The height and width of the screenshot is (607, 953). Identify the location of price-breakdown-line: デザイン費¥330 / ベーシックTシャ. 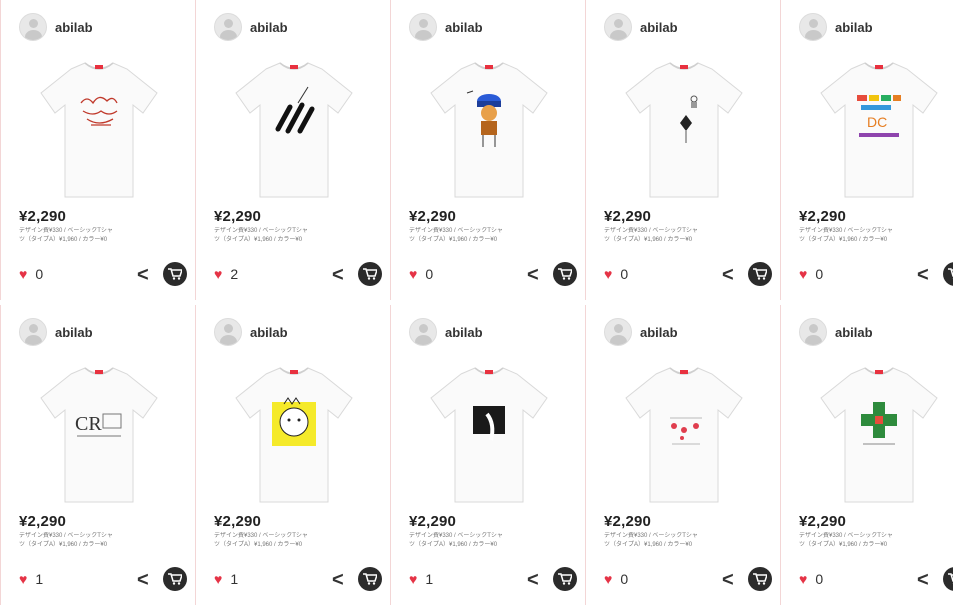
(261, 536).